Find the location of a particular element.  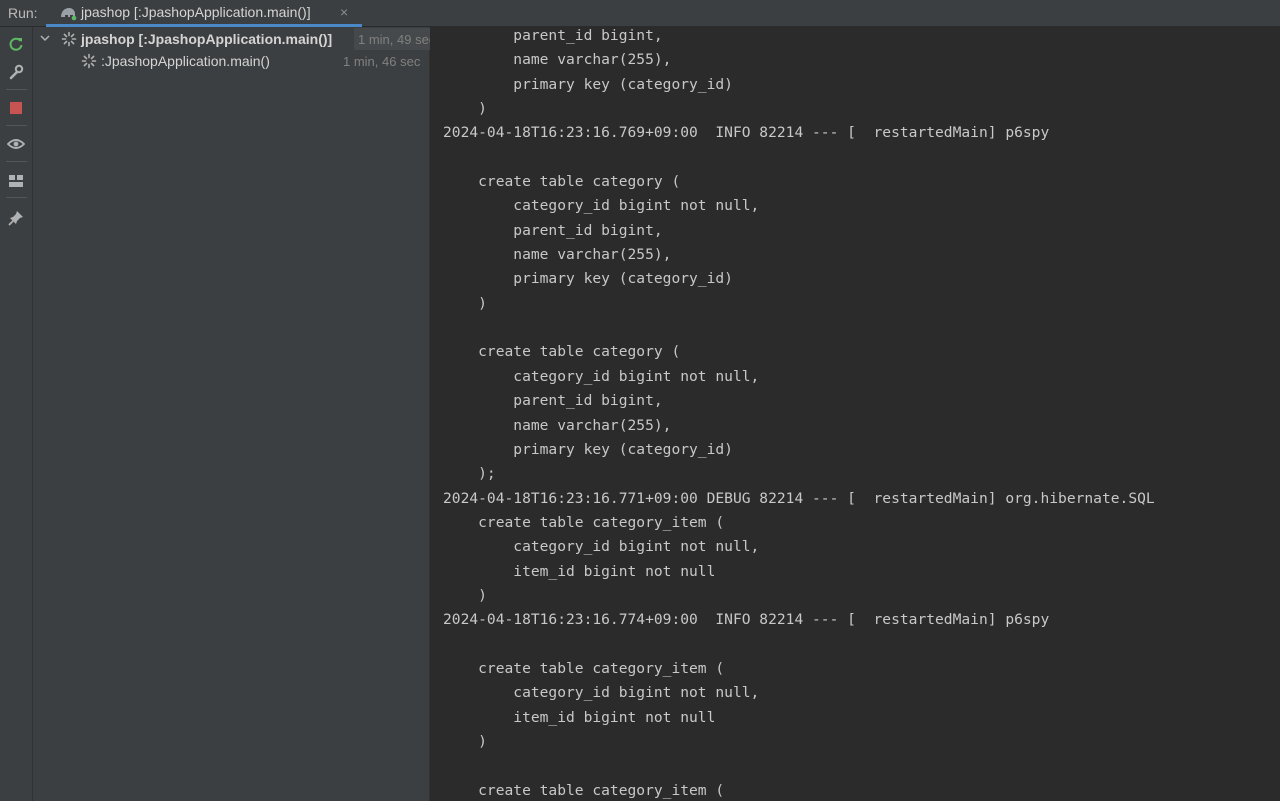

console-line: ); is located at coordinates (469, 474).